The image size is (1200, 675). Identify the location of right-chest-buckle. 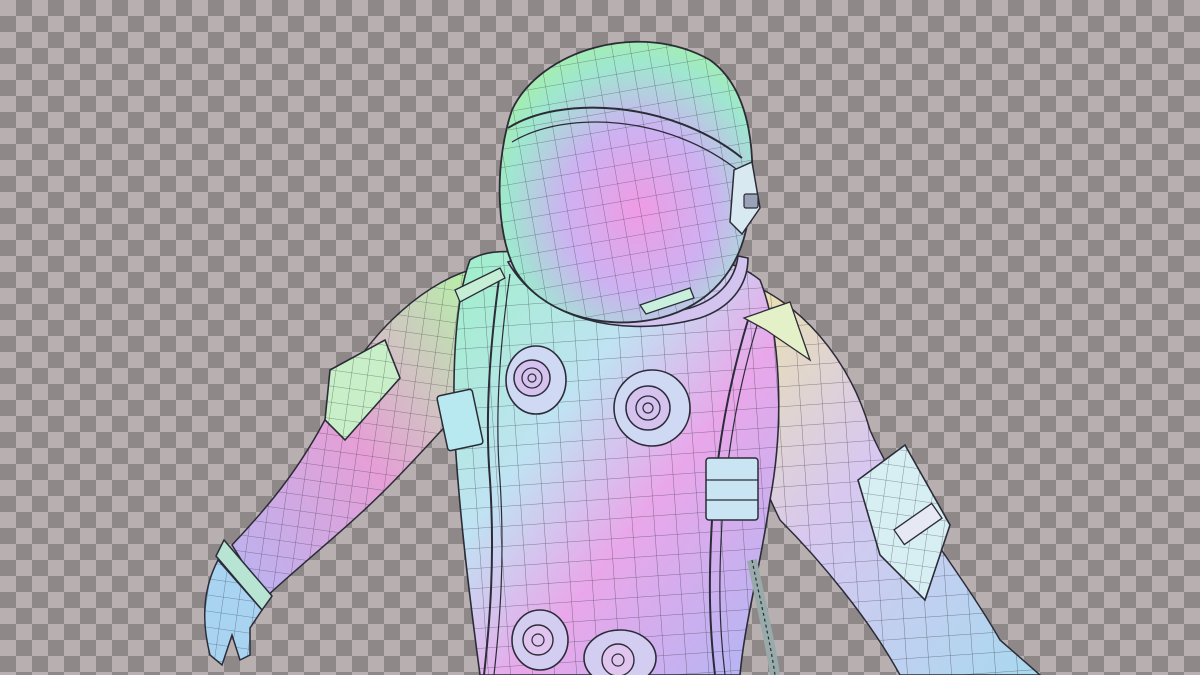
(732, 489).